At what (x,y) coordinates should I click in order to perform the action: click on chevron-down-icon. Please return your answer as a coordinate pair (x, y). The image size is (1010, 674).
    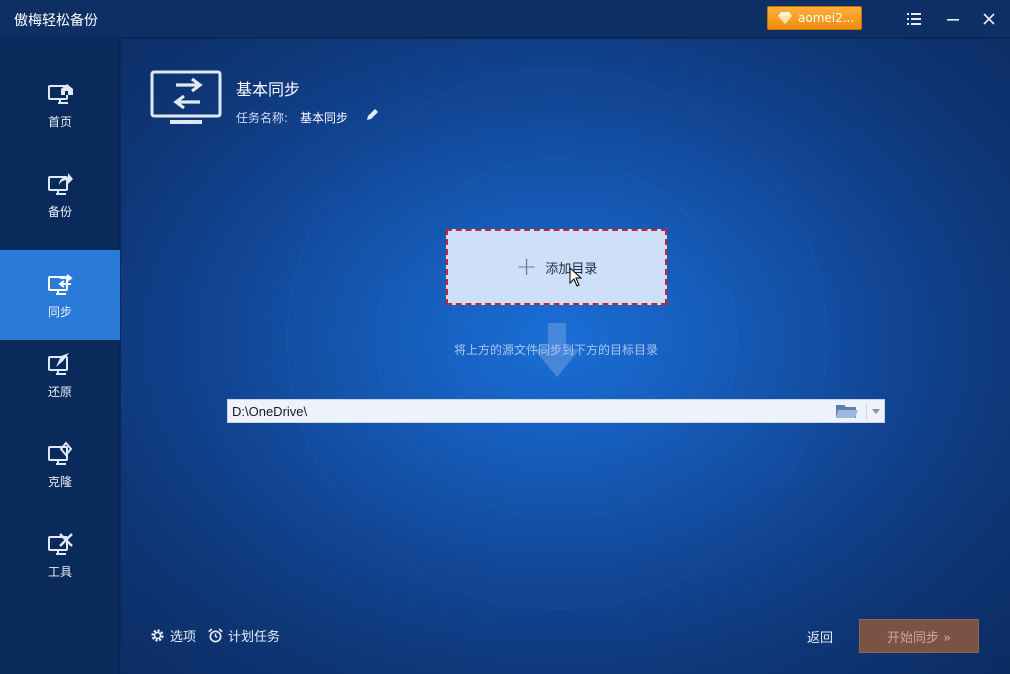
    Looking at the image, I should click on (876, 411).